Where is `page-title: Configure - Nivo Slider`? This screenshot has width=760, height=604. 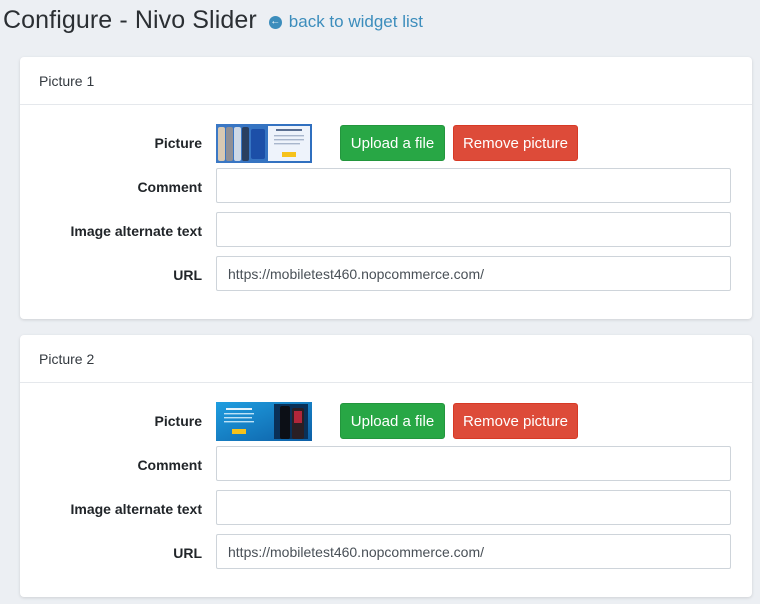
page-title: Configure - Nivo Slider is located at coordinates (130, 19).